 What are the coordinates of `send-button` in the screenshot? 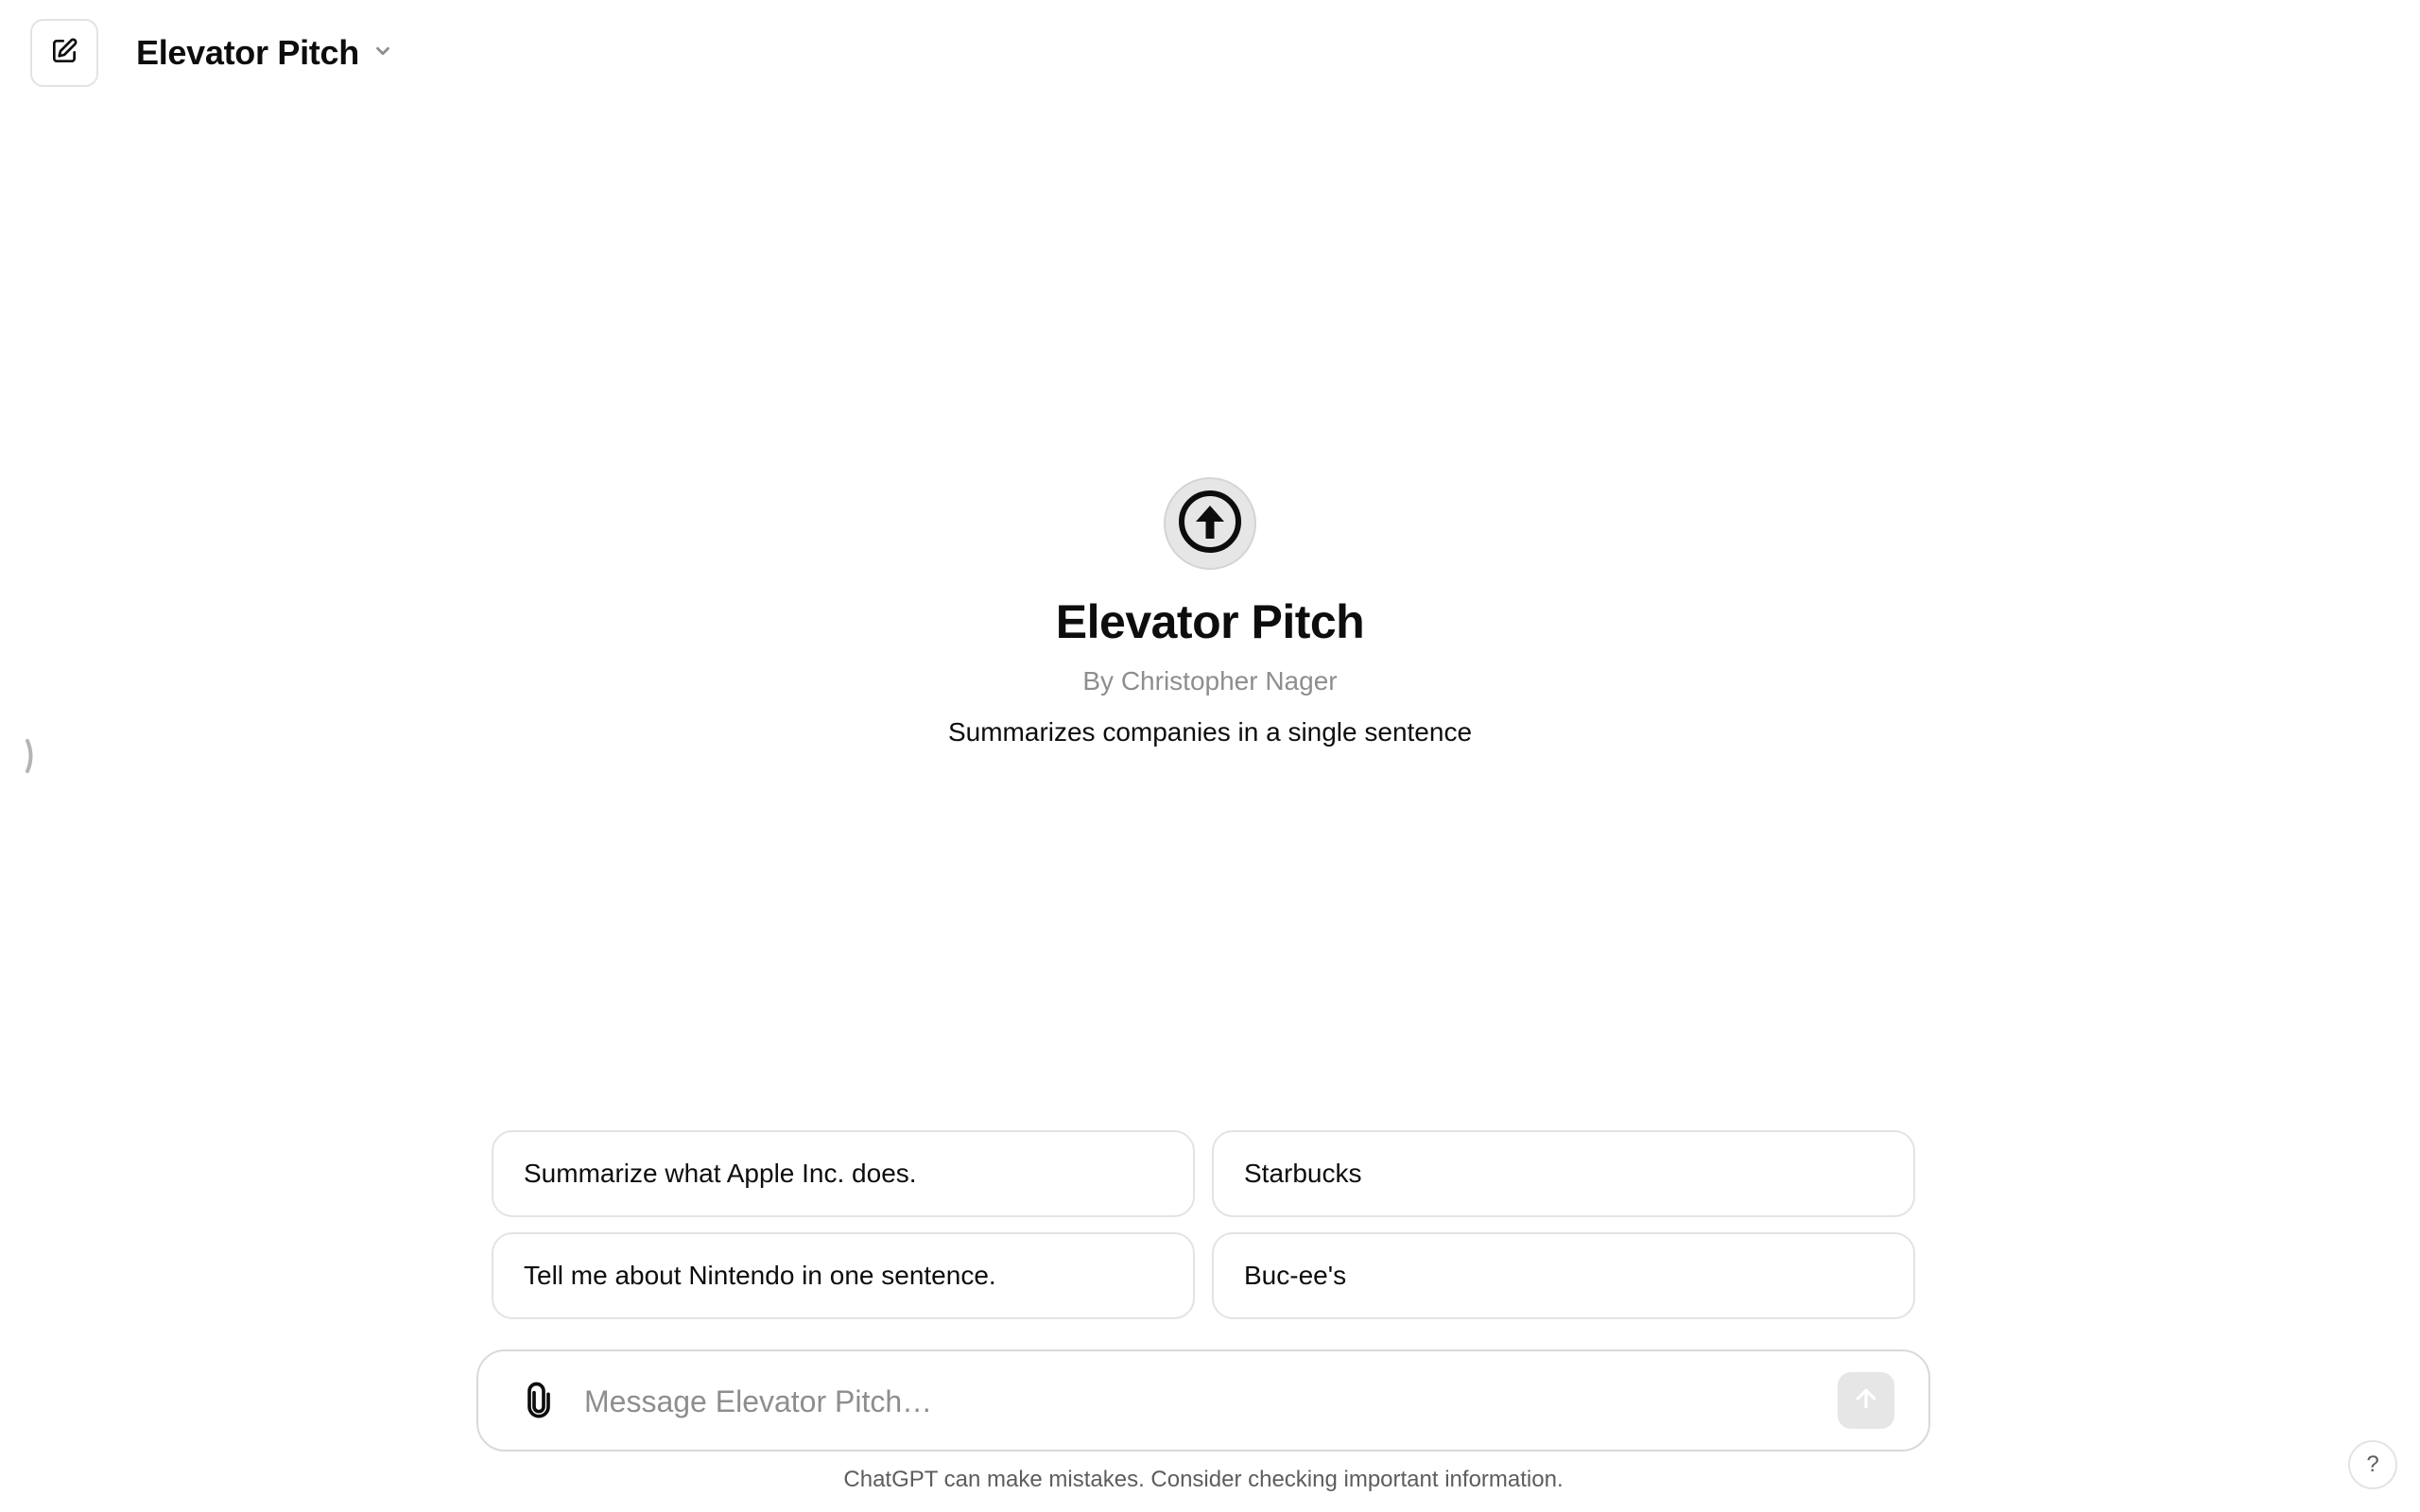 It's located at (1866, 1400).